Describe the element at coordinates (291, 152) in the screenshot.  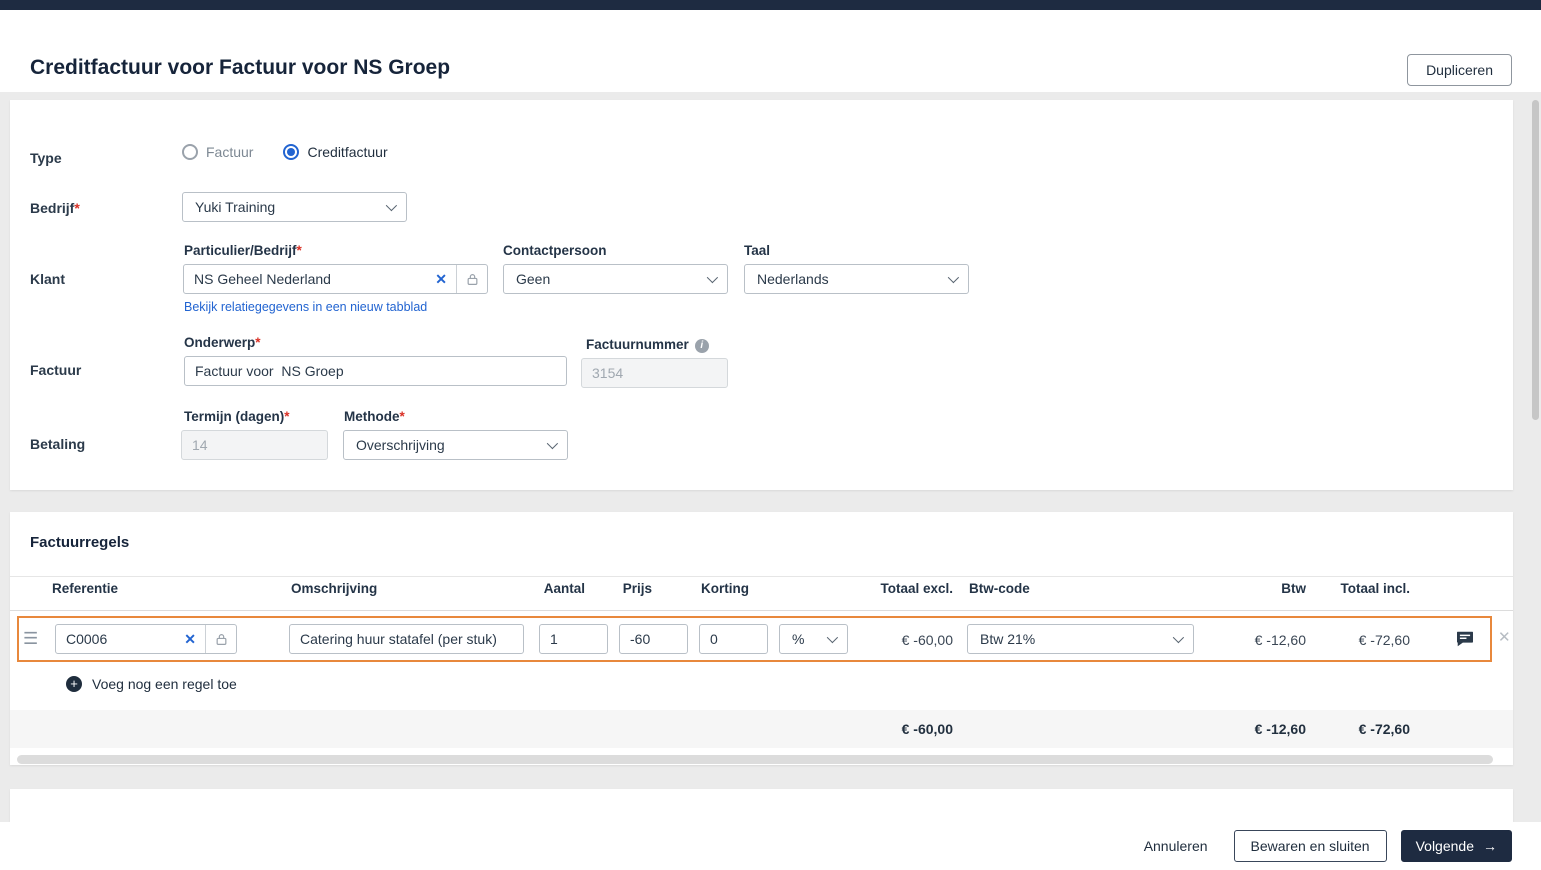
I see `radio-checked-icon` at that location.